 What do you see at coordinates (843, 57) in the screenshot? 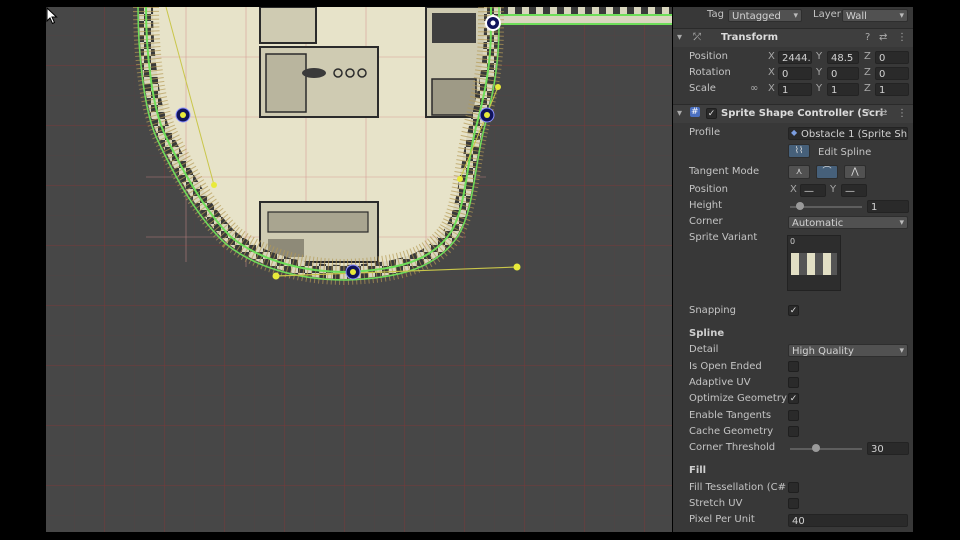
I see `position-y-field: 48.5` at bounding box center [843, 57].